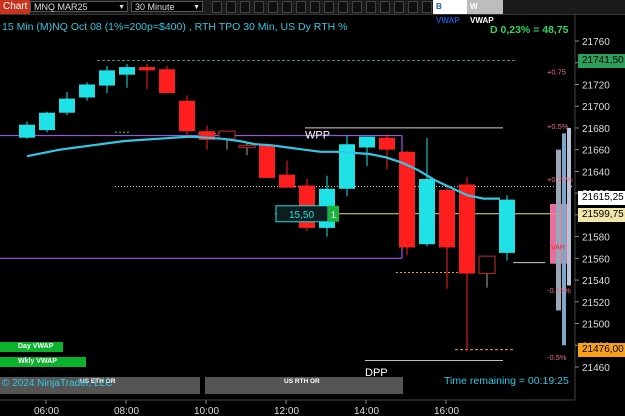  Describe the element at coordinates (596, 303) in the screenshot. I see `y-tick-label-12: 21520` at that location.